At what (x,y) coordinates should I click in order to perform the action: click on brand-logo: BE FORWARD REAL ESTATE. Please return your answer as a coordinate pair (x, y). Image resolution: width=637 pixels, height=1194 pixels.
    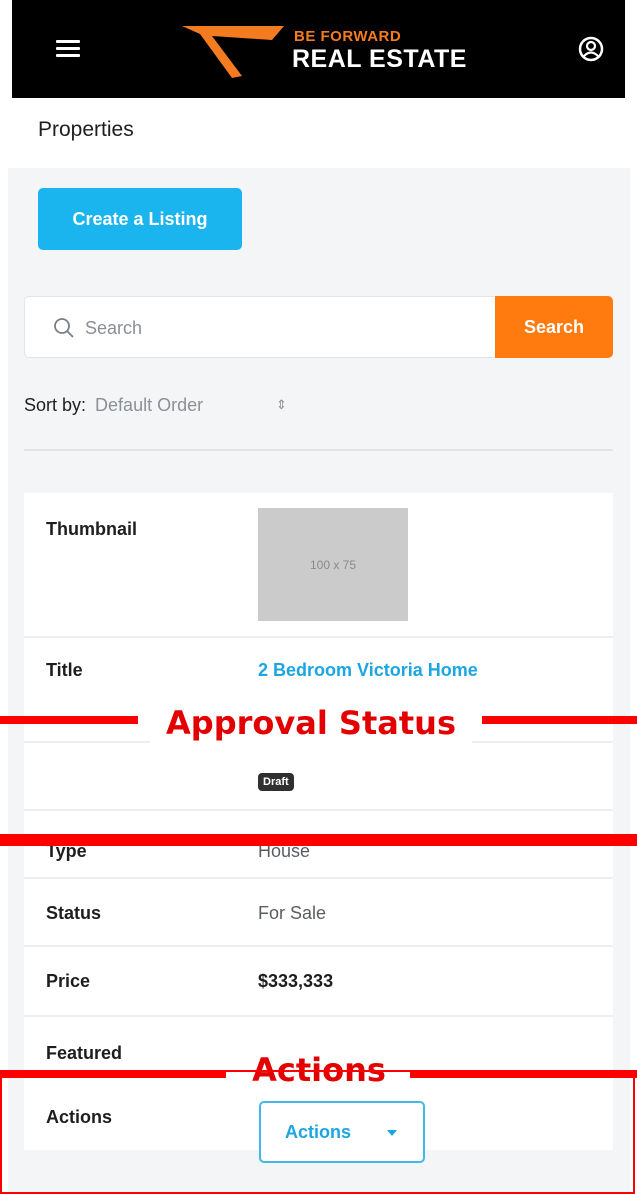
    Looking at the image, I should click on (327, 50).